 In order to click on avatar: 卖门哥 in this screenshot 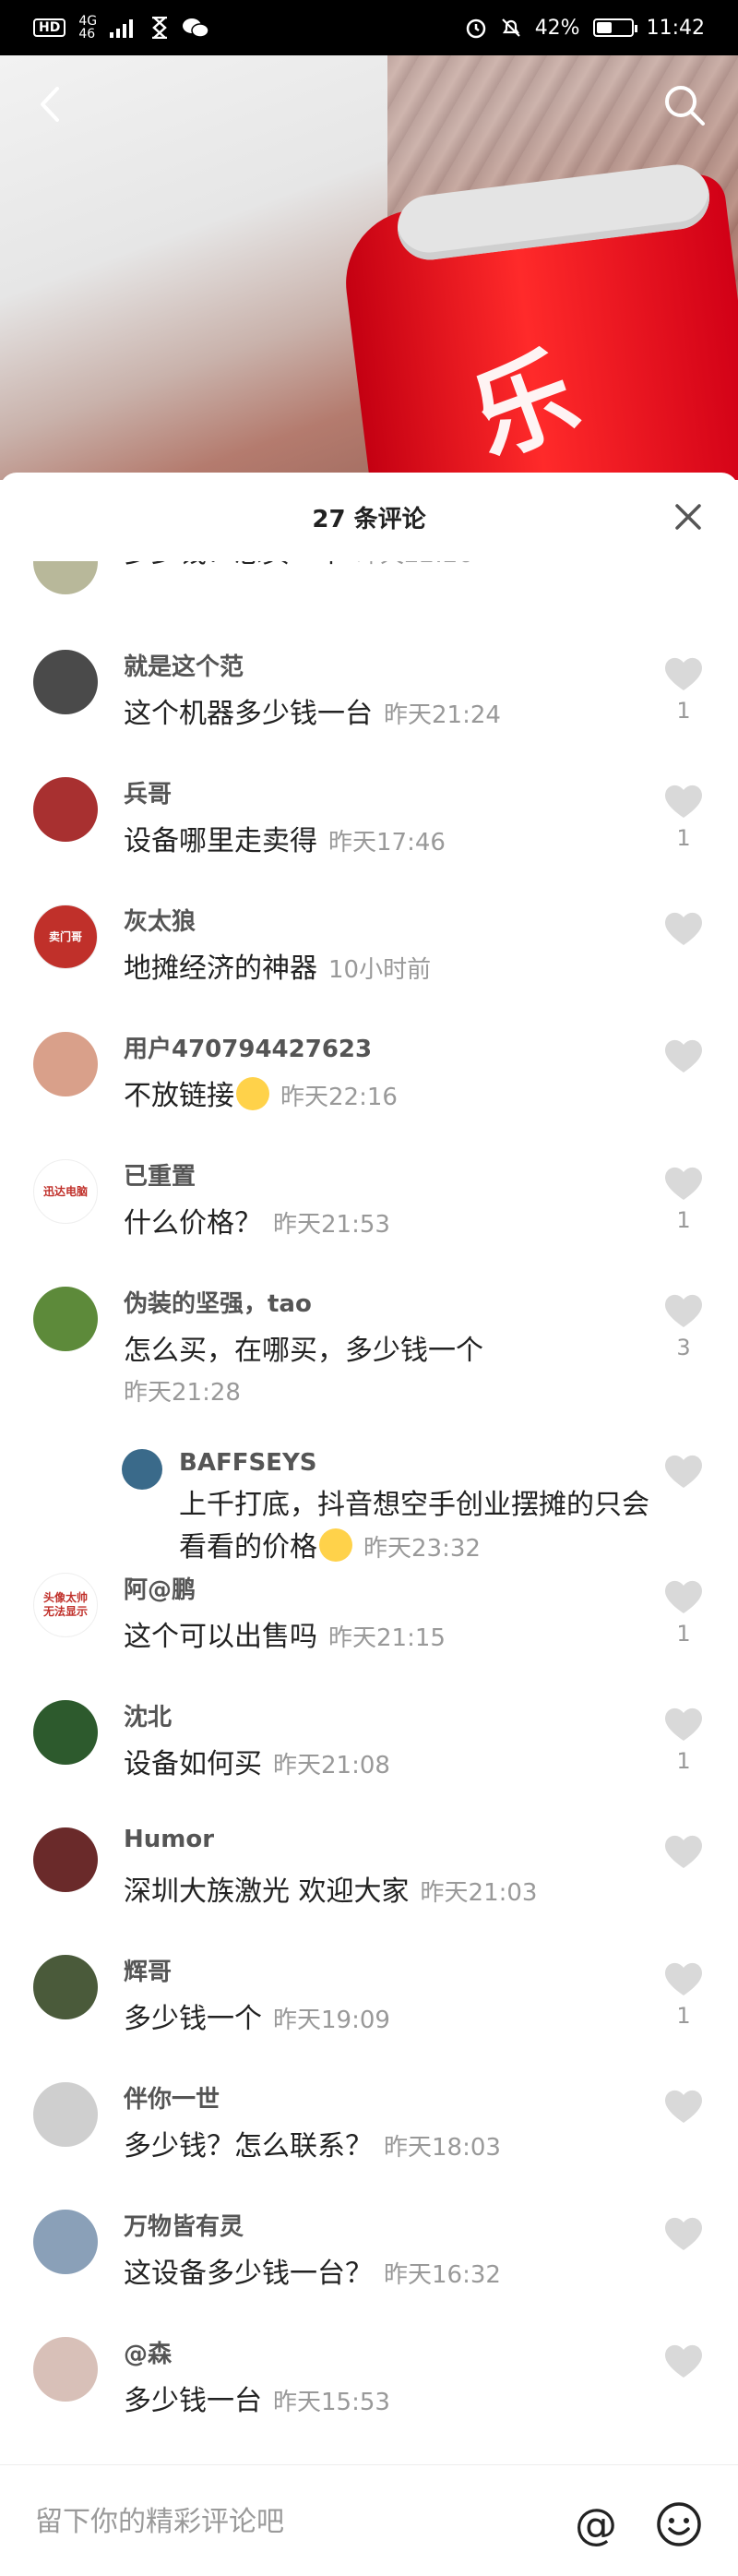, I will do `click(65, 937)`.